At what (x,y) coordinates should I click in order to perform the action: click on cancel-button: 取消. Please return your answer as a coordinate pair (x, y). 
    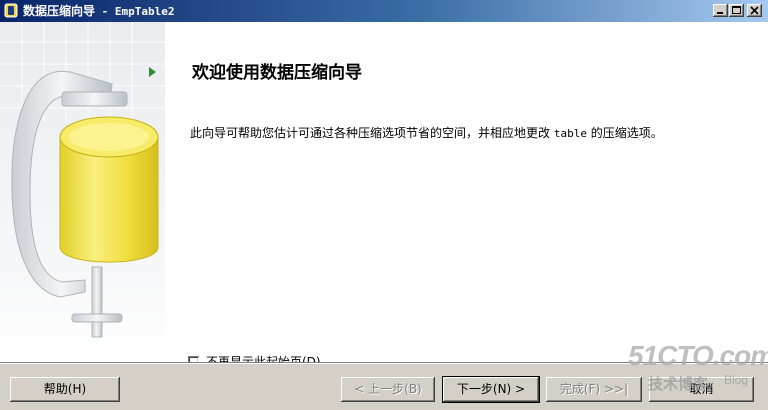
    Looking at the image, I should click on (701, 389).